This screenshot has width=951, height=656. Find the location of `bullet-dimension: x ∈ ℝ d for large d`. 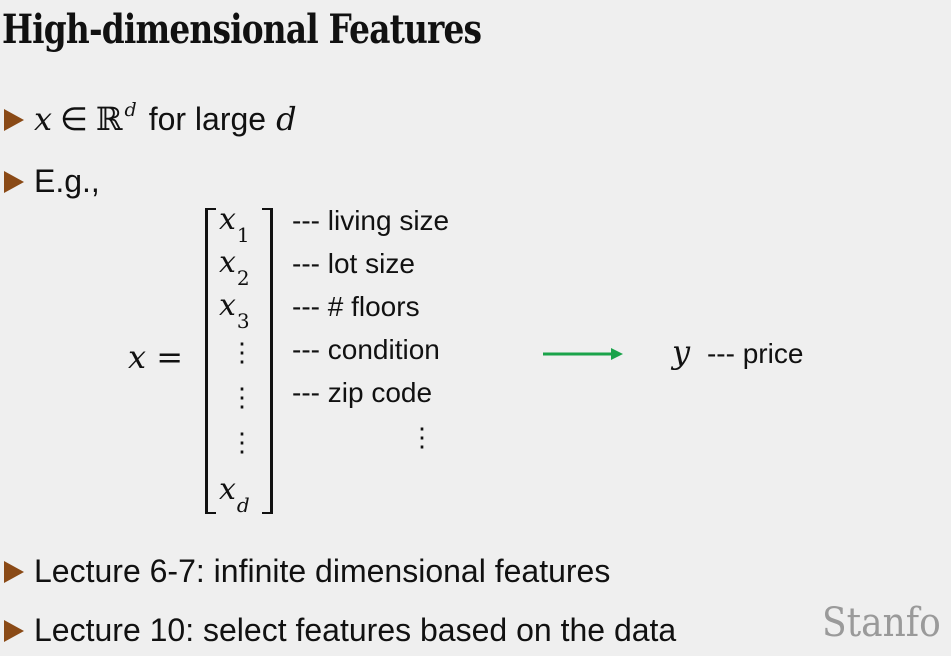

bullet-dimension: x ∈ ℝ d for large d is located at coordinates (150, 118).